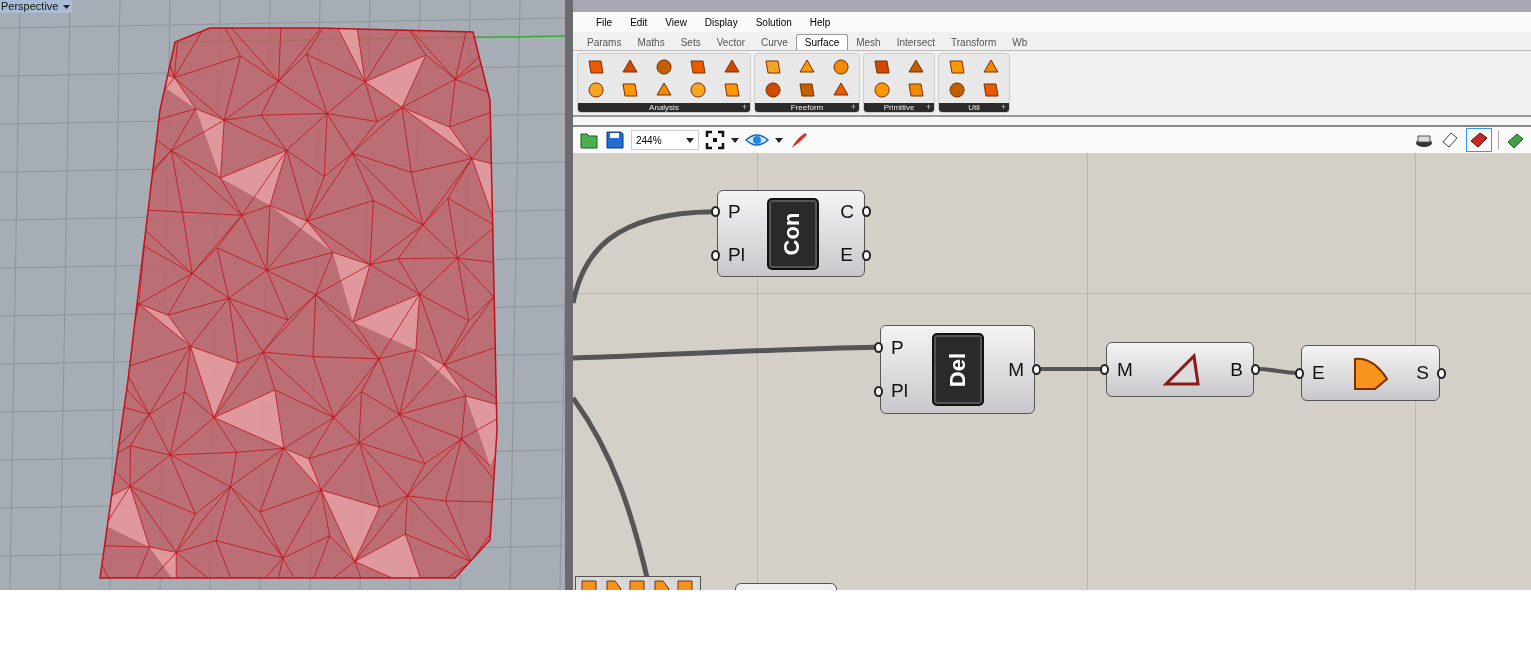 This screenshot has width=1531, height=648. Describe the element at coordinates (1422, 373) in the screenshot. I see `output-label: S` at that location.